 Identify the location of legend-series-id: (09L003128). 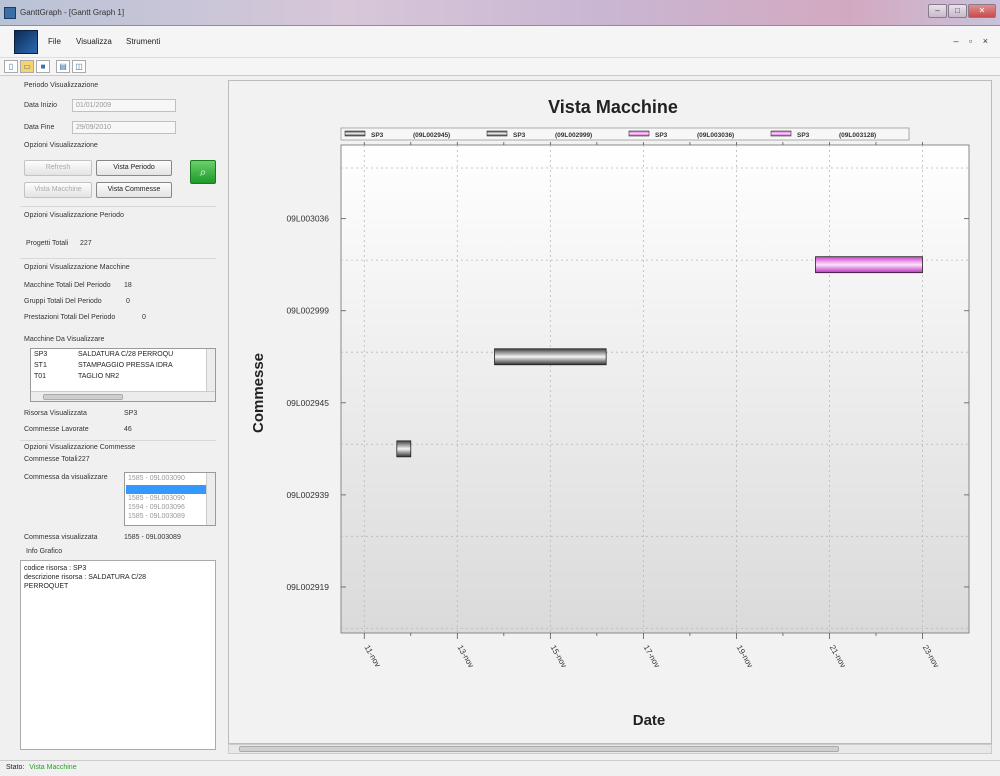
(857, 135).